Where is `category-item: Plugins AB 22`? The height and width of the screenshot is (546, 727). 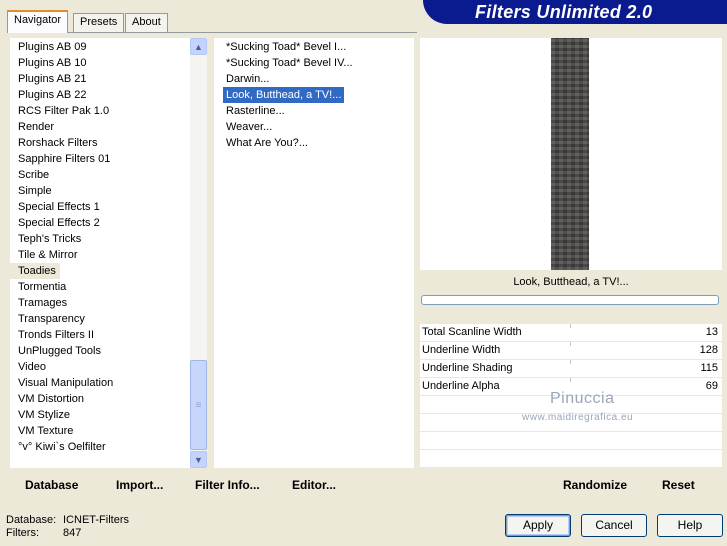
category-item: Plugins AB 22 is located at coordinates (50, 95).